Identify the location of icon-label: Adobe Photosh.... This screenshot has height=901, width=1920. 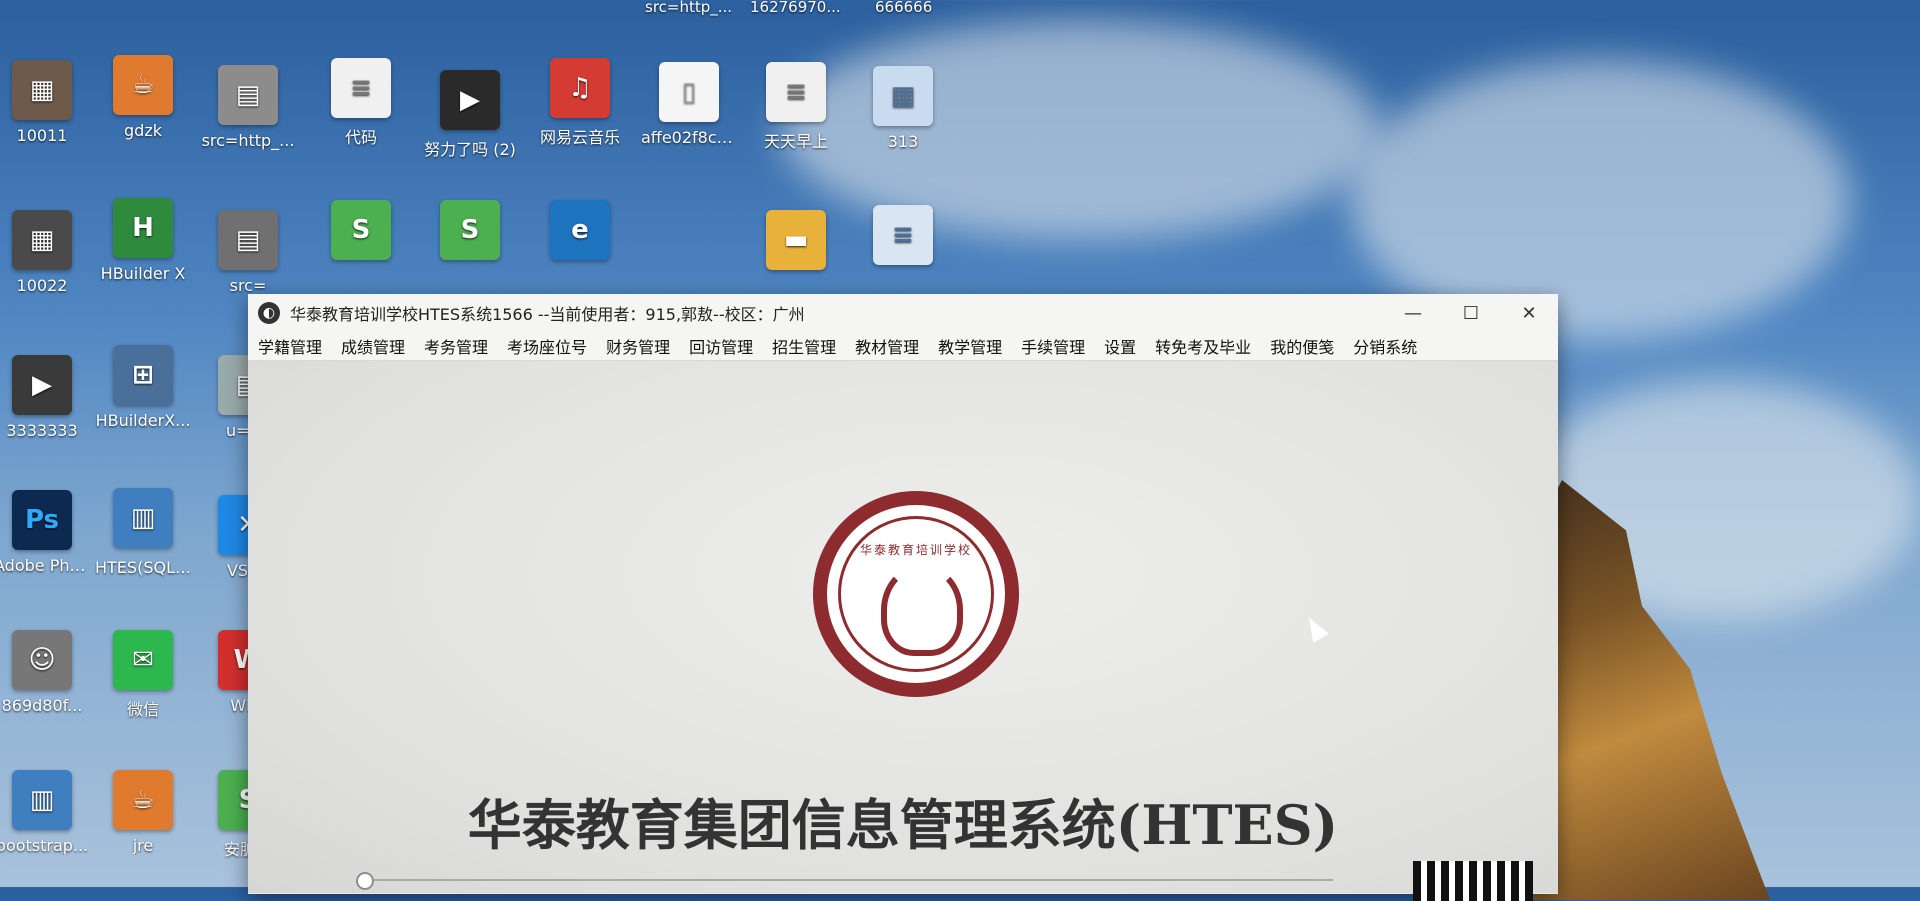
(45, 565).